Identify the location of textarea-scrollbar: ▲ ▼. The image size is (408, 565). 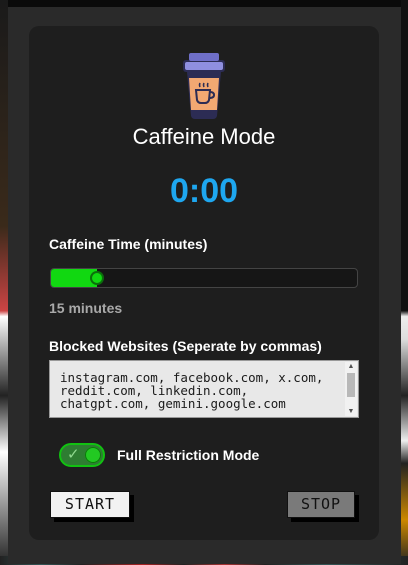
(351, 389).